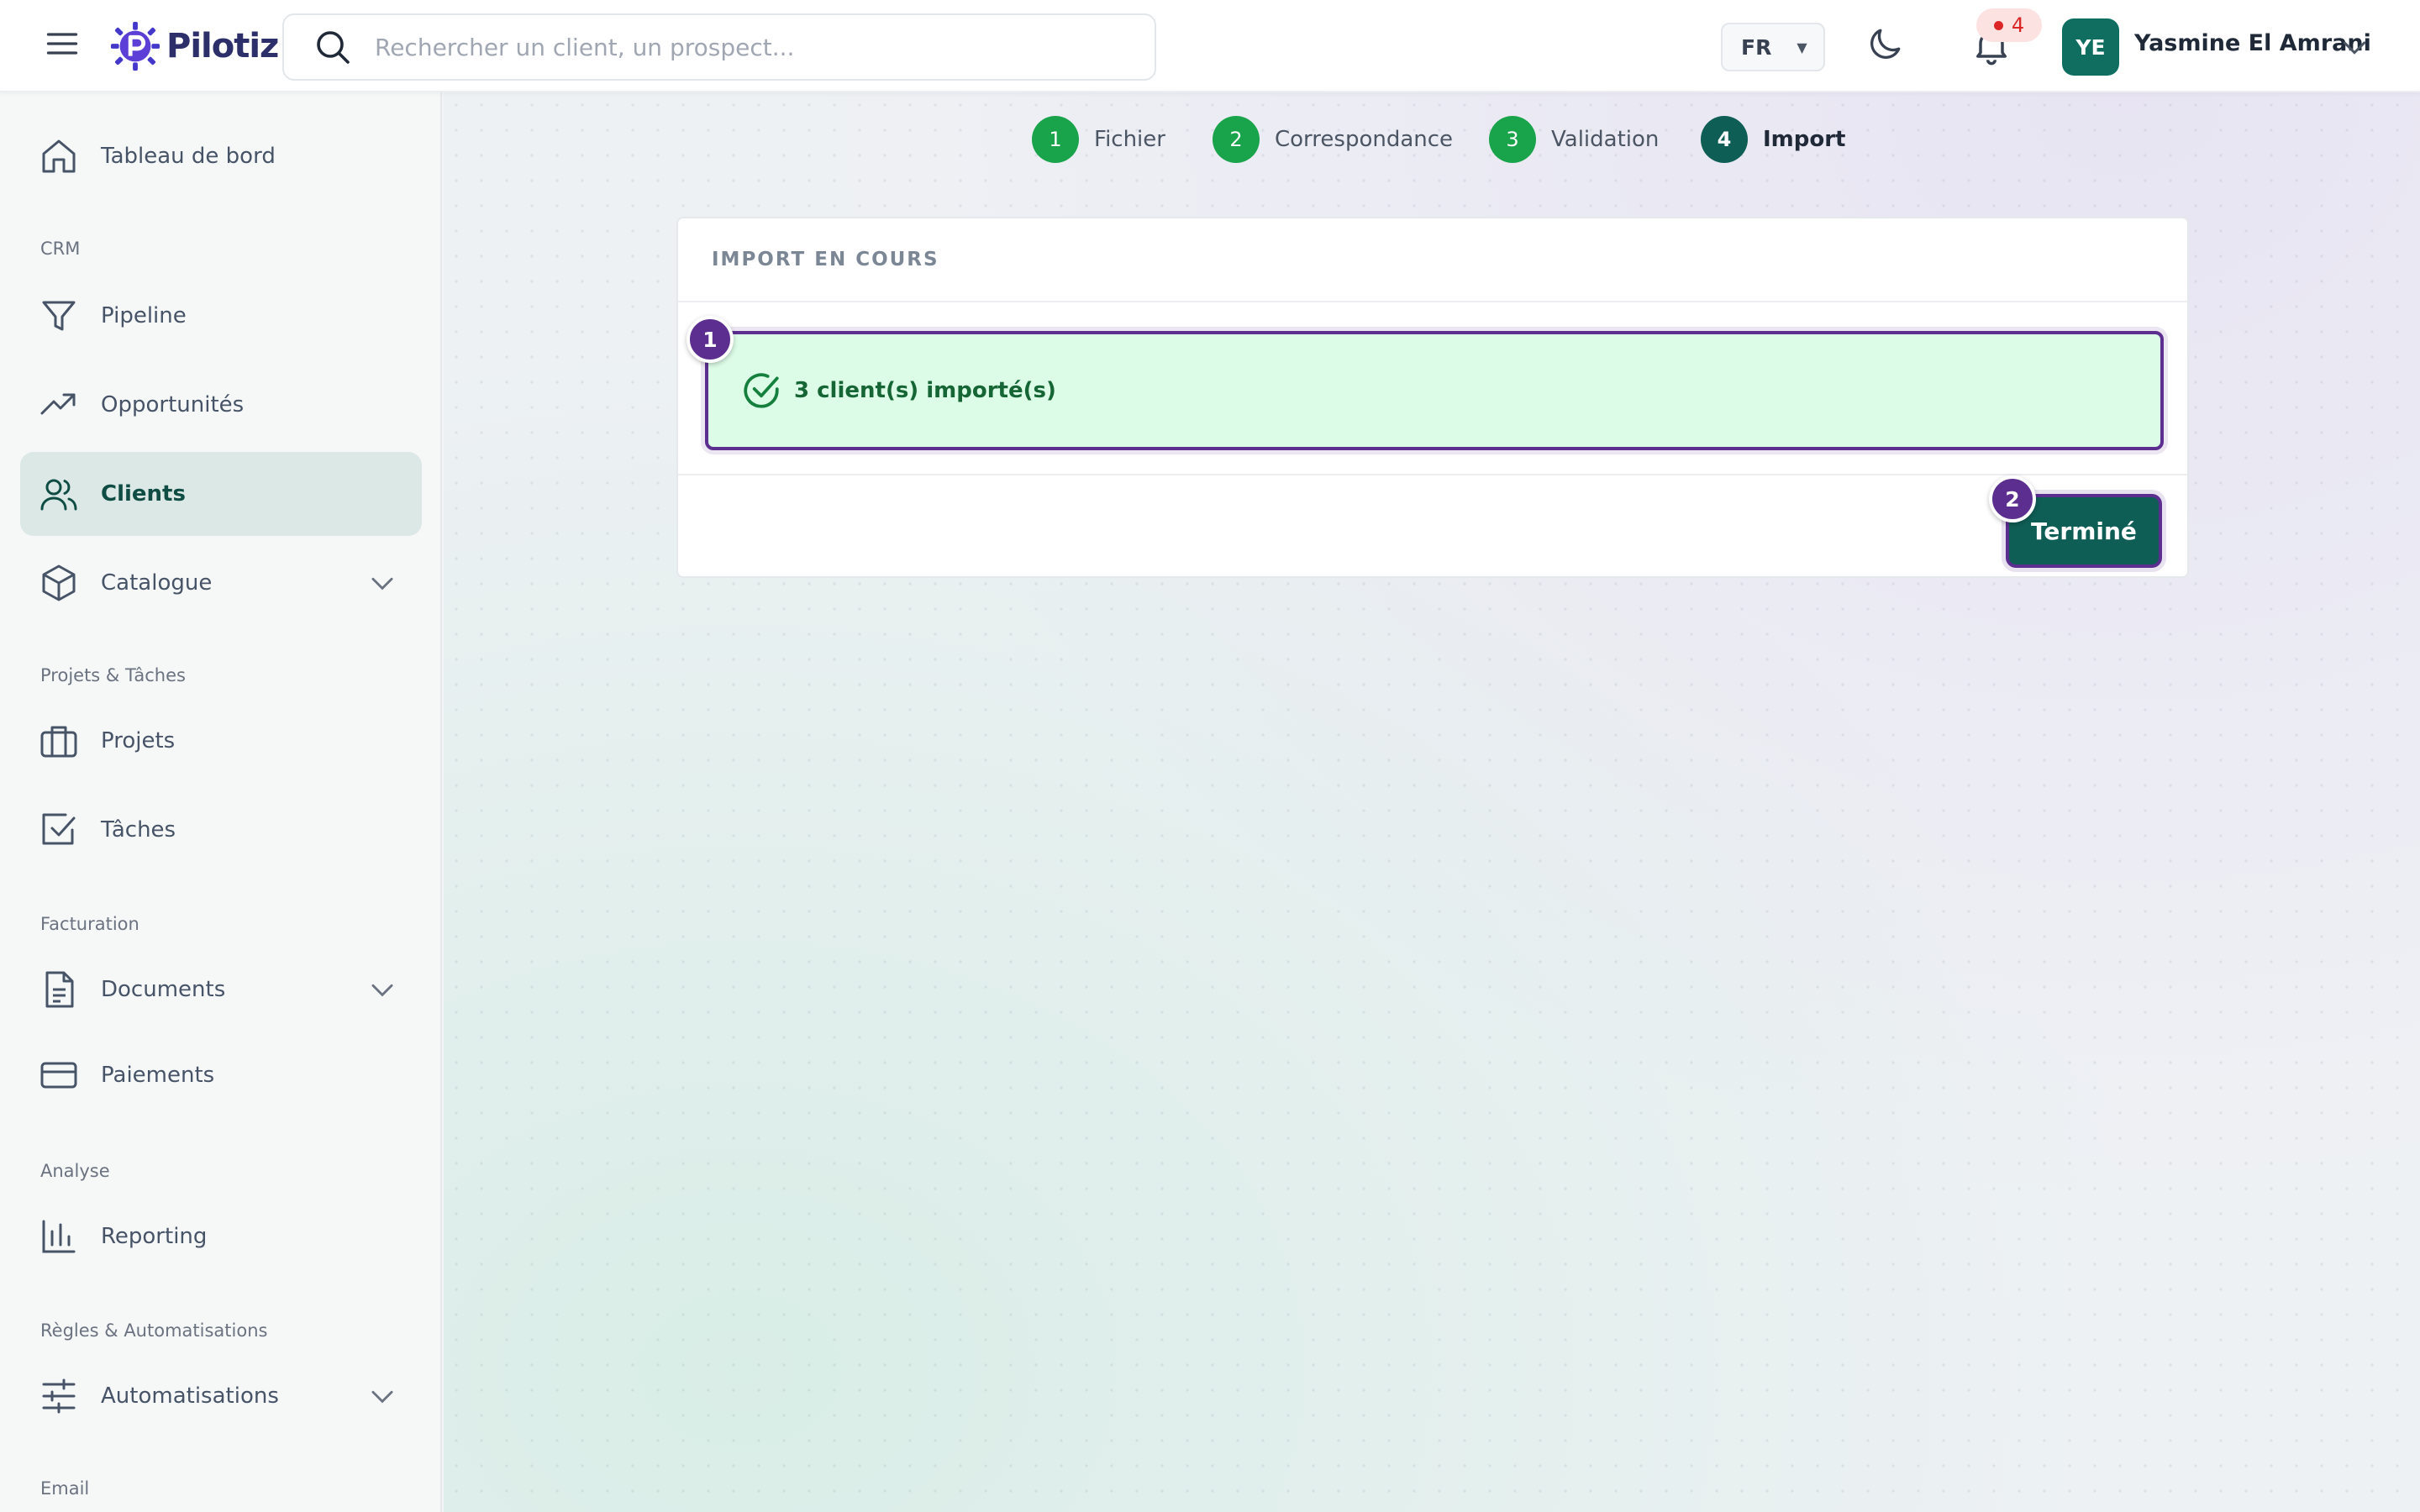  I want to click on checkbox-icon, so click(59, 829).